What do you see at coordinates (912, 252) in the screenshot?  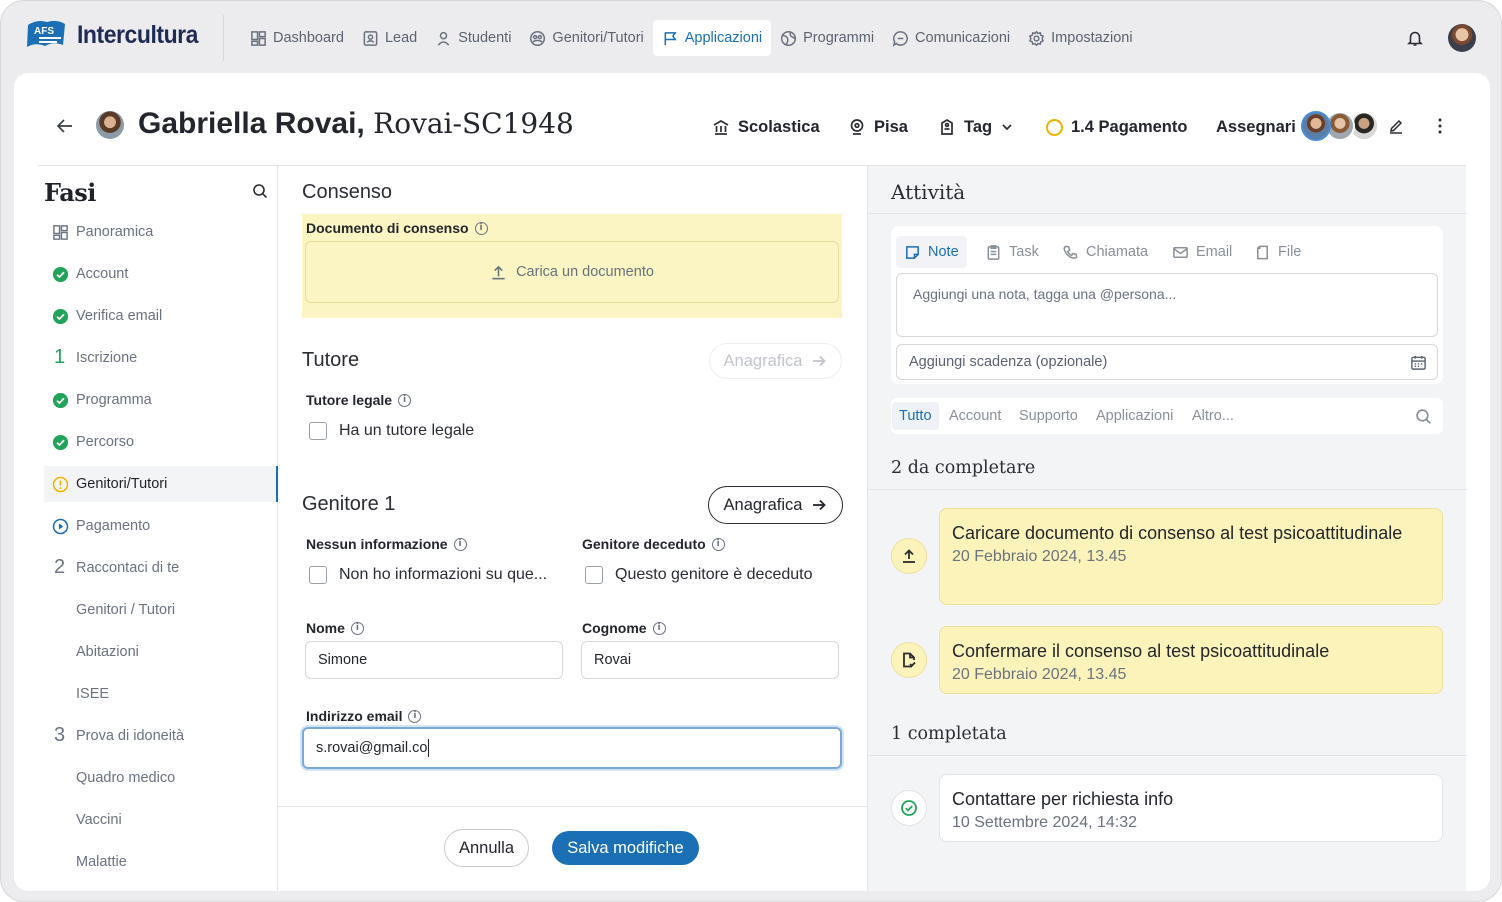 I see `note-icon` at bounding box center [912, 252].